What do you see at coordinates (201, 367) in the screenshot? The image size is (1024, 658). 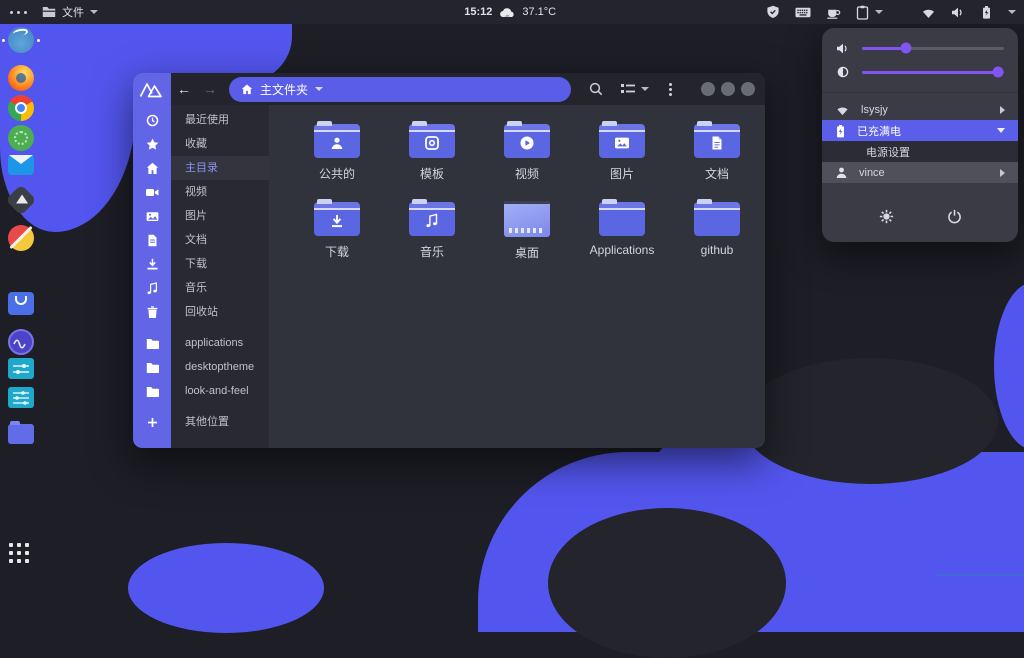 I see `sidebar-item-desktoptheme: desktoptheme` at bounding box center [201, 367].